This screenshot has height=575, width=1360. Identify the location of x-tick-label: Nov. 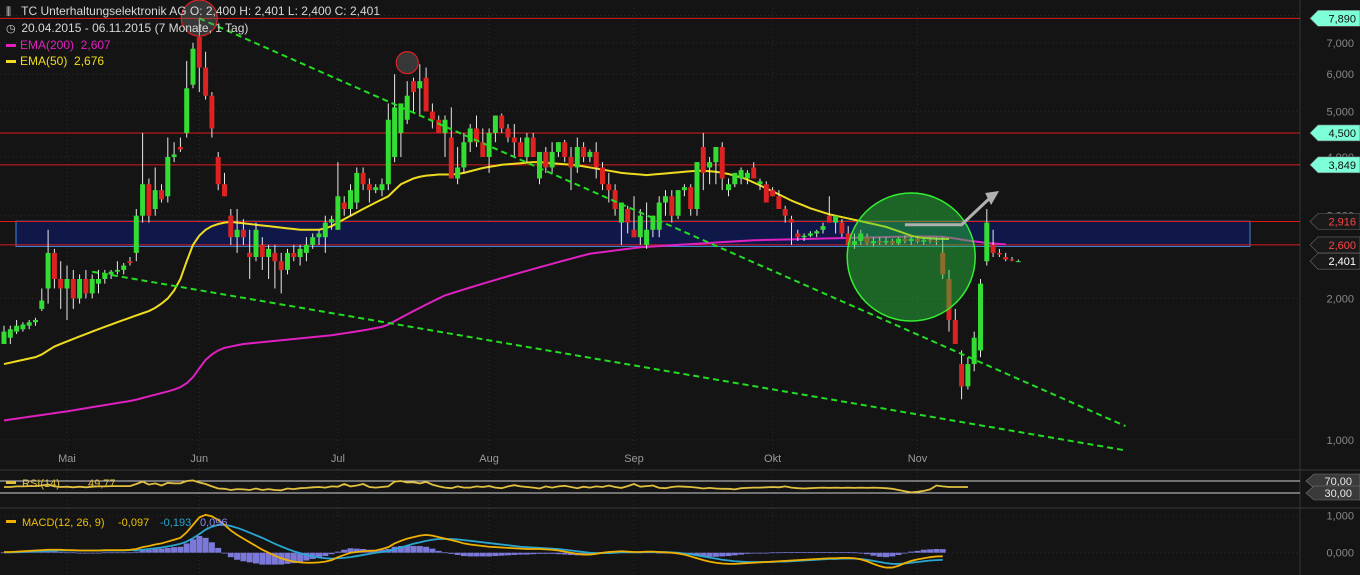
(918, 459).